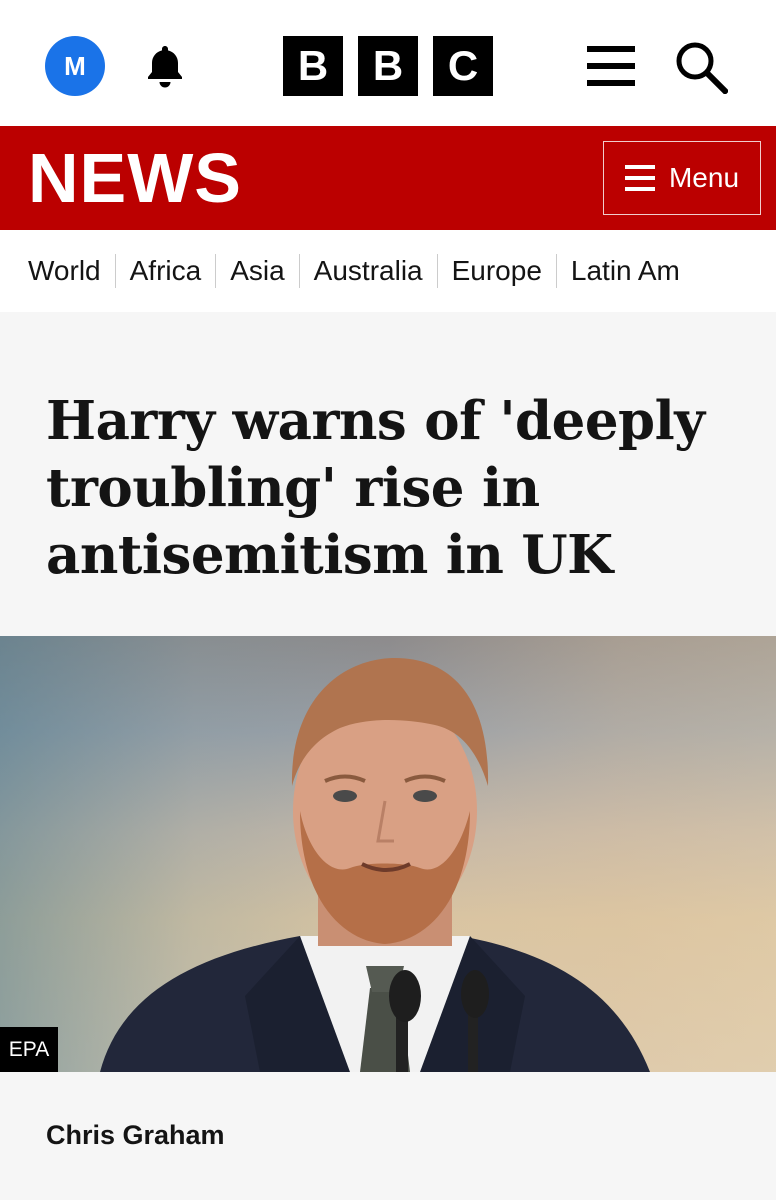 The image size is (776, 1200). I want to click on bbc-logo-letter: C, so click(463, 66).